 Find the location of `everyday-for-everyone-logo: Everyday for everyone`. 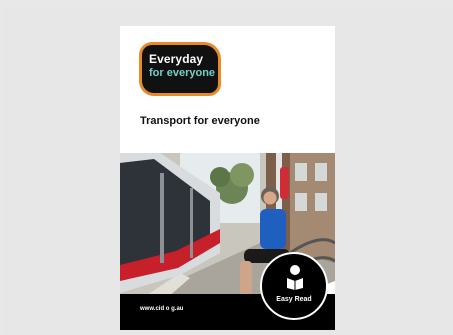

everyday-for-everyone-logo: Everyday for everyone is located at coordinates (180, 69).